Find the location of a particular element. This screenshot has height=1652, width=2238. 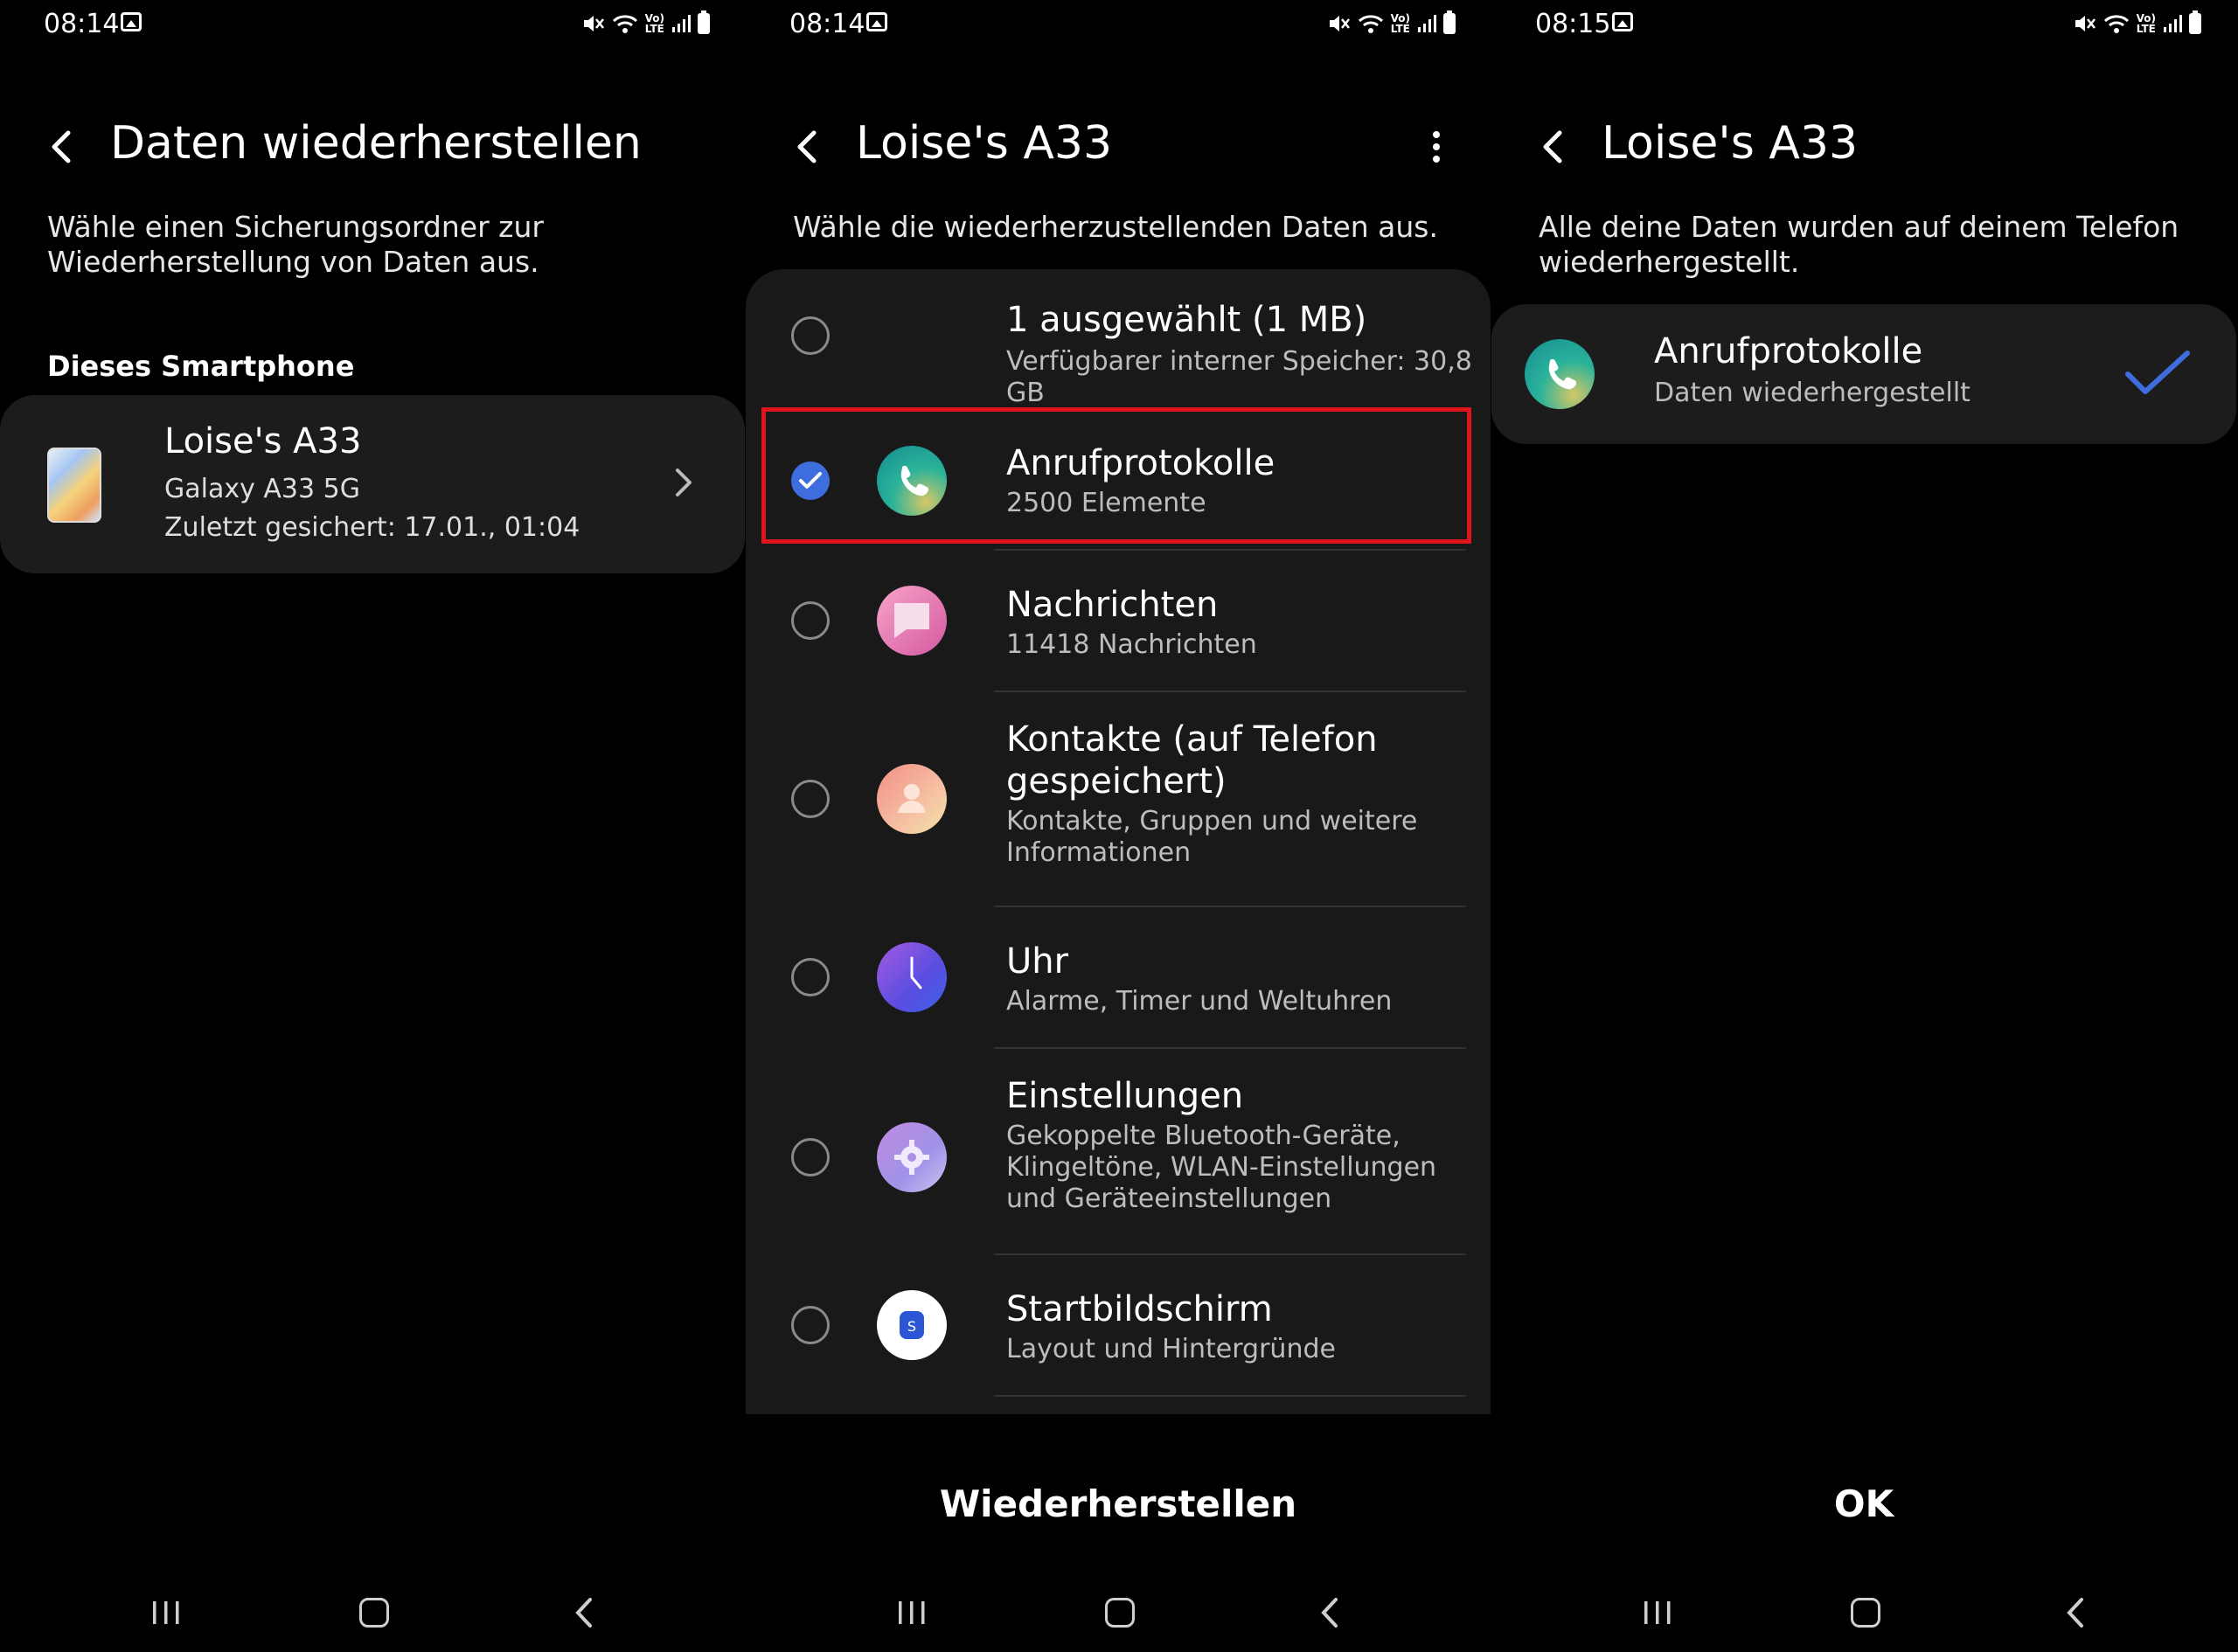

device-thumbnail is located at coordinates (74, 486).